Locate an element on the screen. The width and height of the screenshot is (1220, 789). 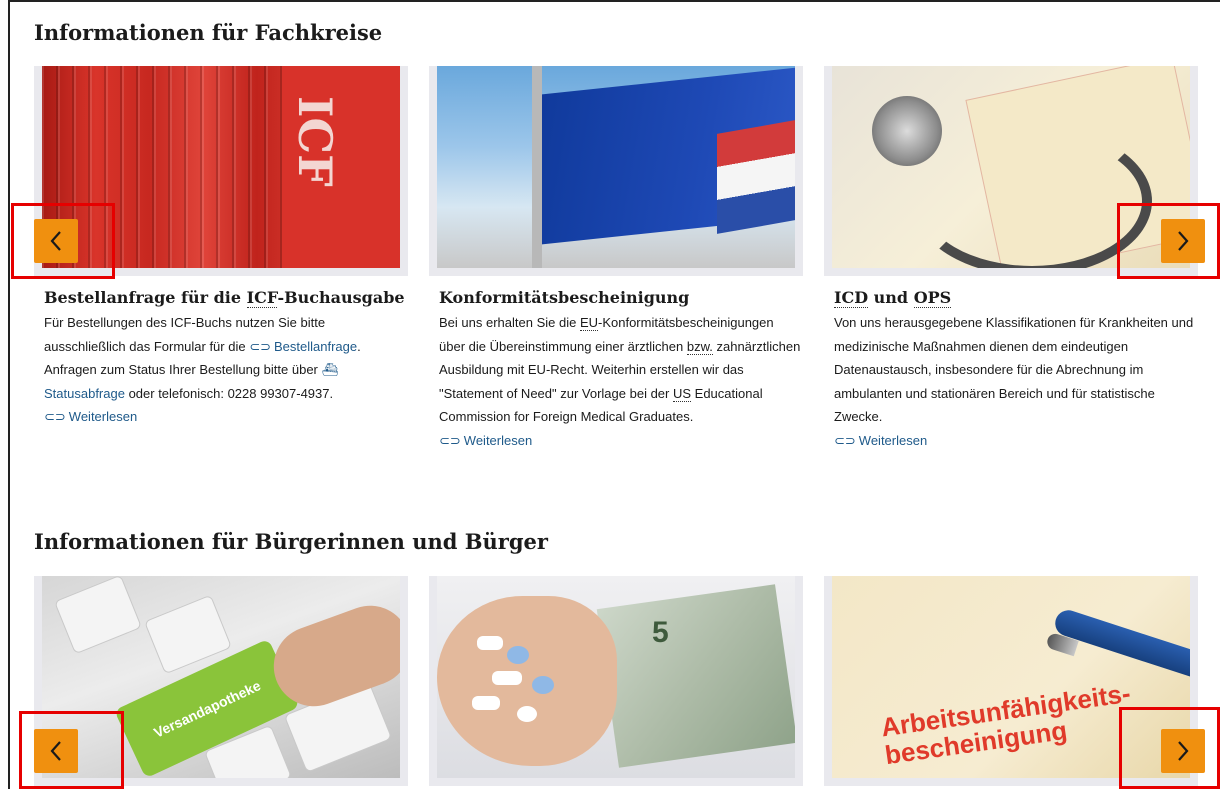
card-image is located at coordinates (616, 171).